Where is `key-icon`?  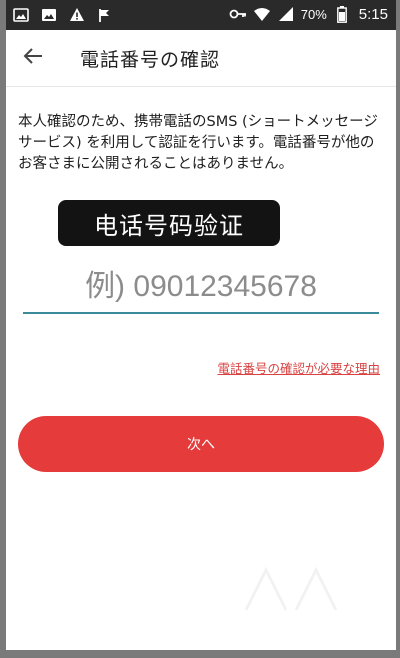 key-icon is located at coordinates (238, 14).